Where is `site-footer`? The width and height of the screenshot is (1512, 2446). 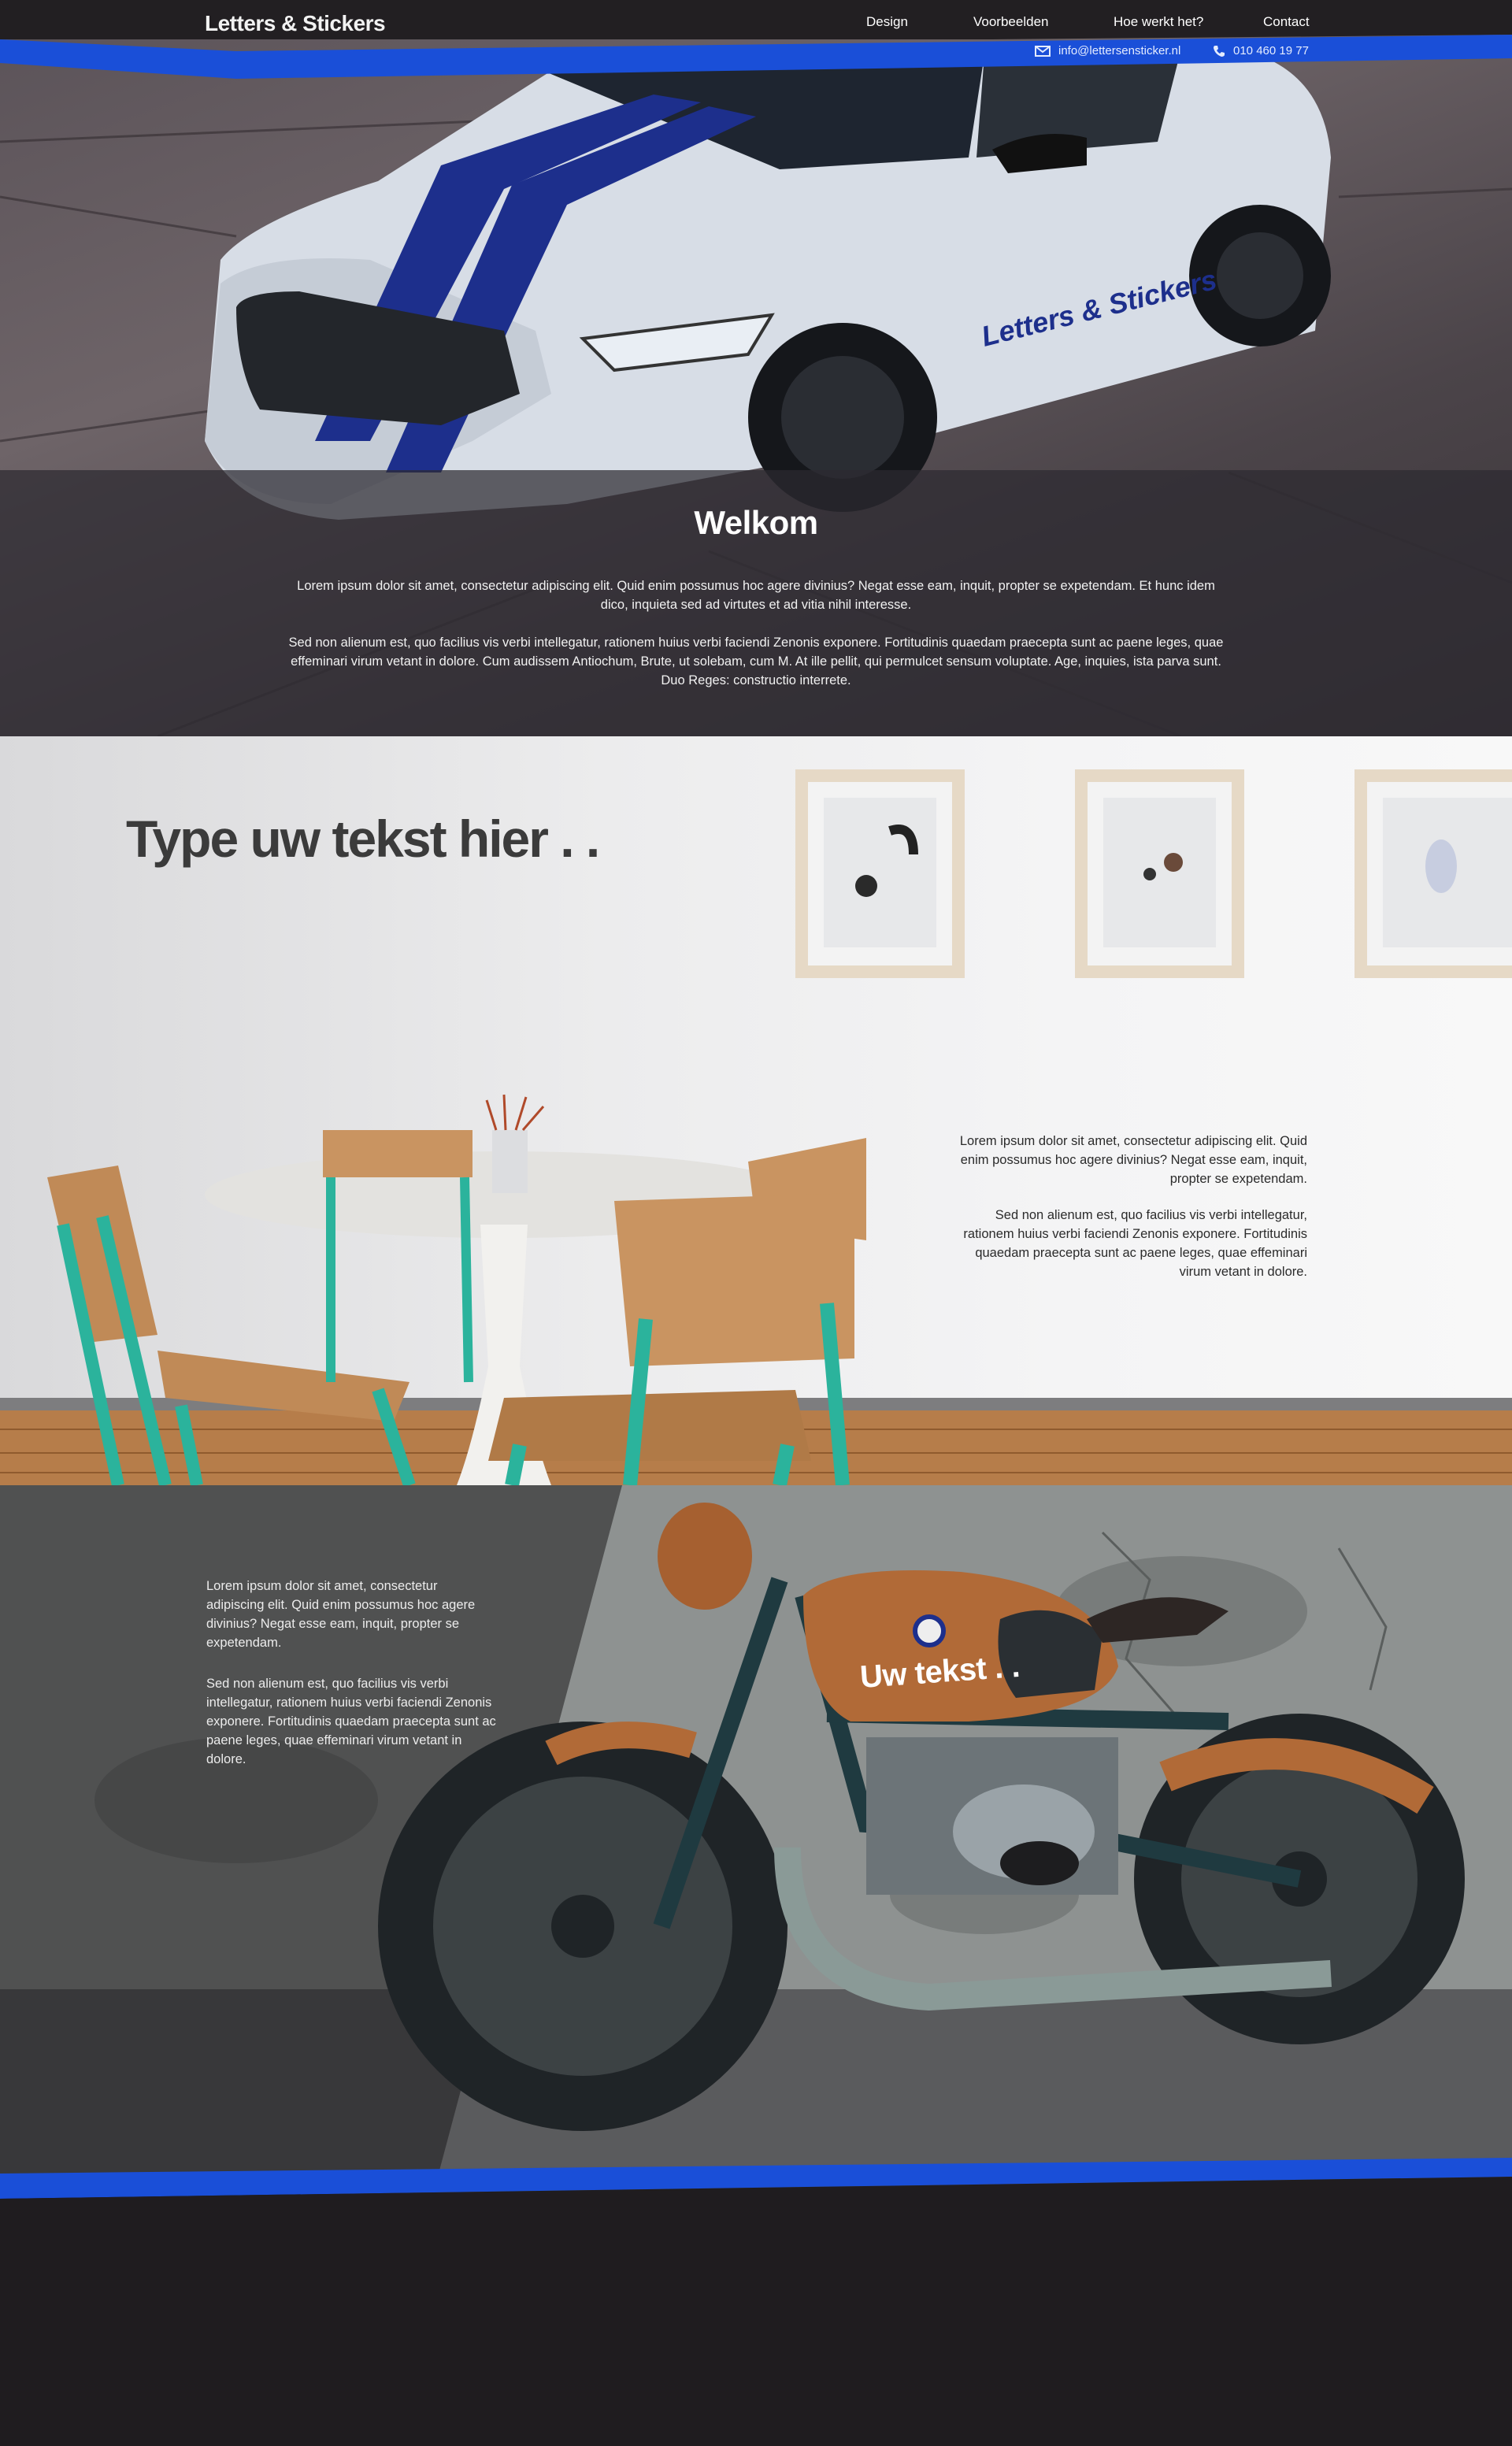
site-footer is located at coordinates (756, 2330).